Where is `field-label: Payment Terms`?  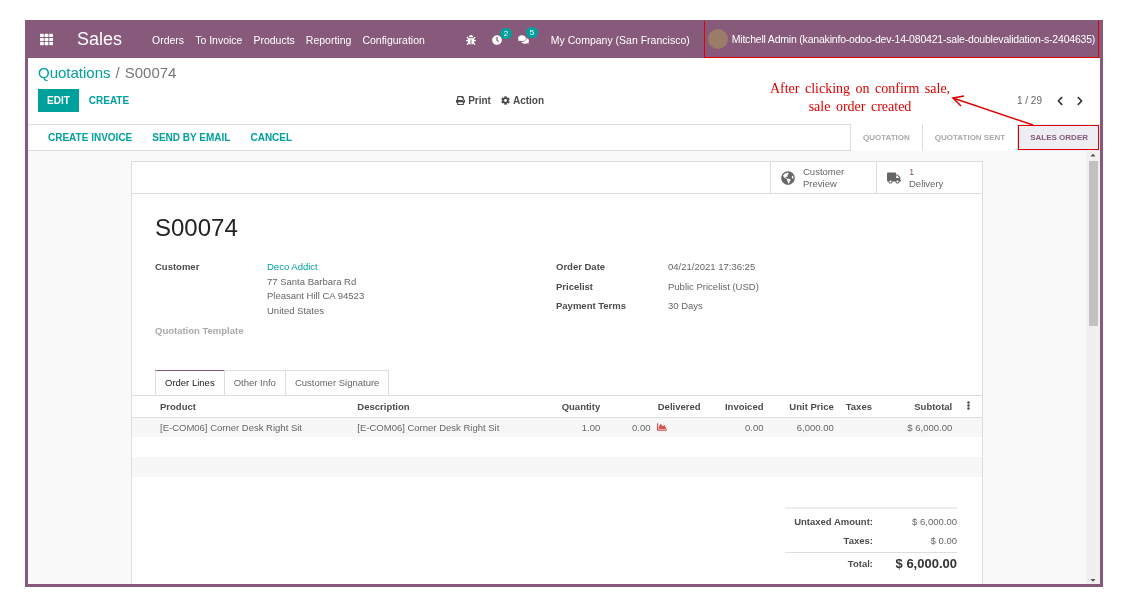 field-label: Payment Terms is located at coordinates (592, 306).